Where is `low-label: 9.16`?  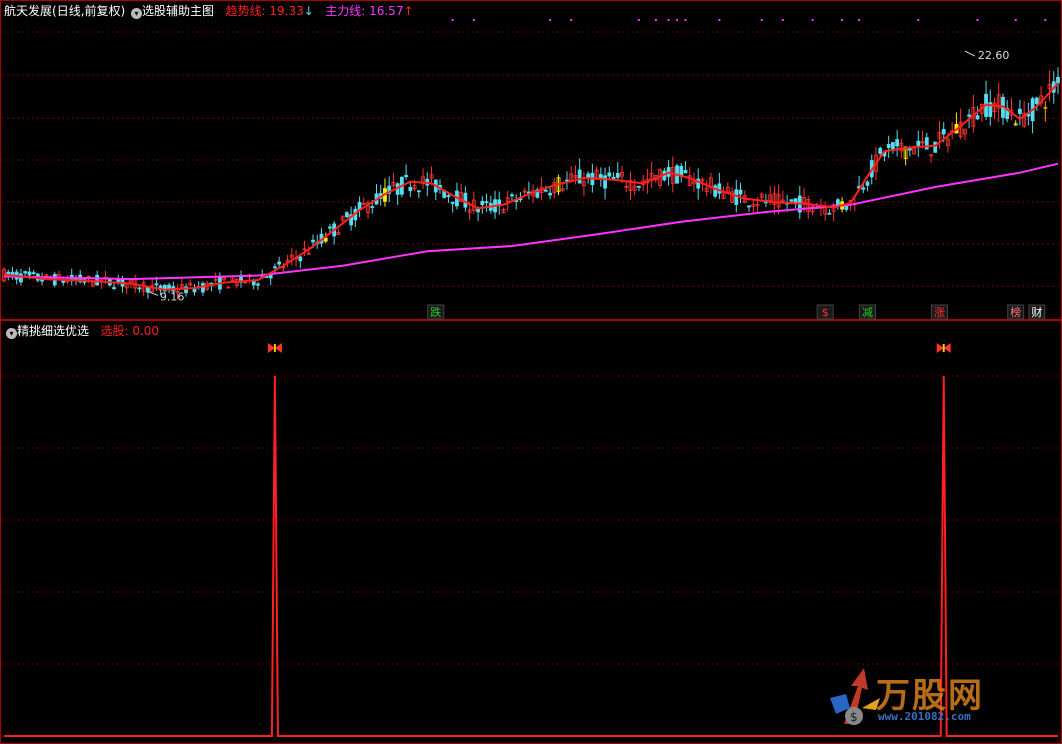 low-label: 9.16 is located at coordinates (172, 296).